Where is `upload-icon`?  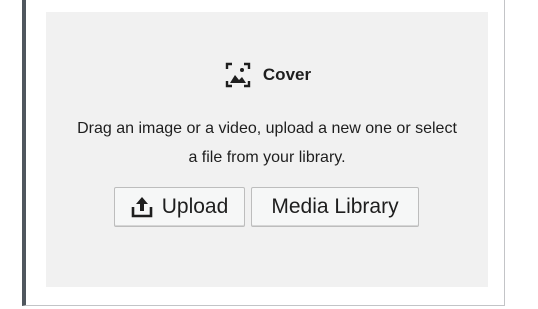
upload-icon is located at coordinates (142, 207).